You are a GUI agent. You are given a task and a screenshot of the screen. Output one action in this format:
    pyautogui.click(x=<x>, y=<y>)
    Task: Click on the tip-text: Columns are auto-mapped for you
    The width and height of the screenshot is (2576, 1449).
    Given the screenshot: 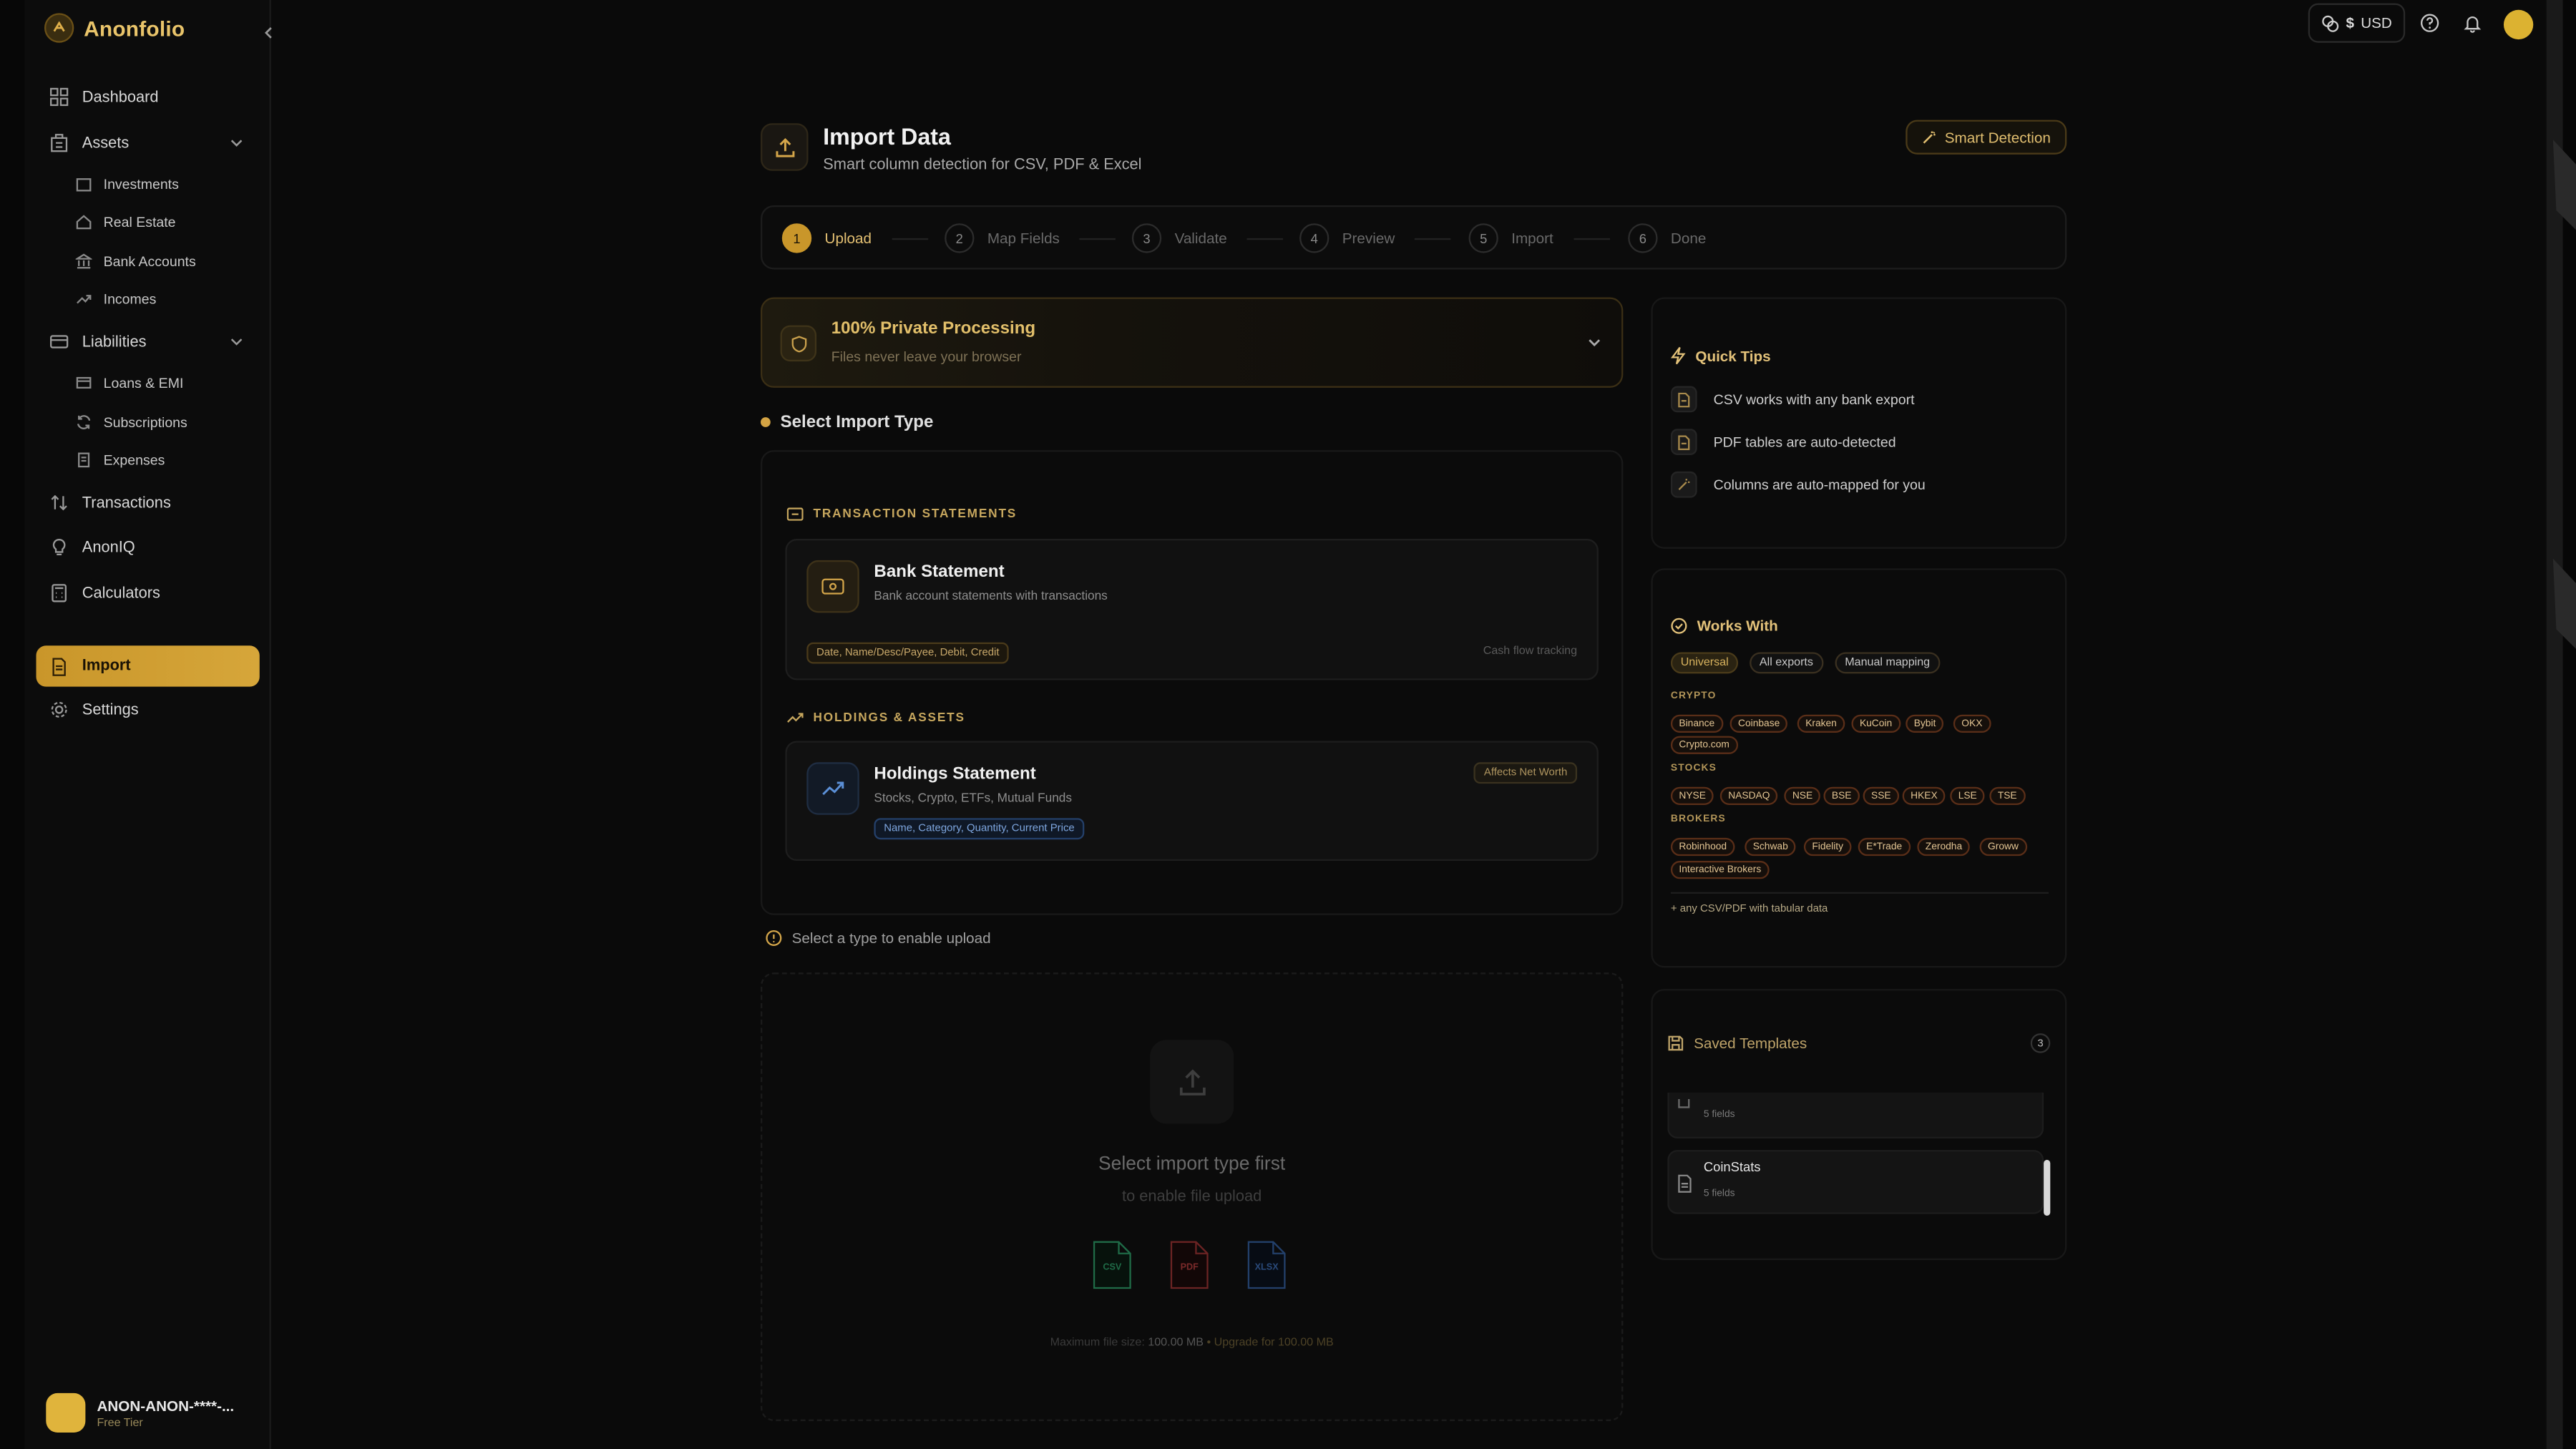 What is the action you would take?
    pyautogui.click(x=1819, y=484)
    